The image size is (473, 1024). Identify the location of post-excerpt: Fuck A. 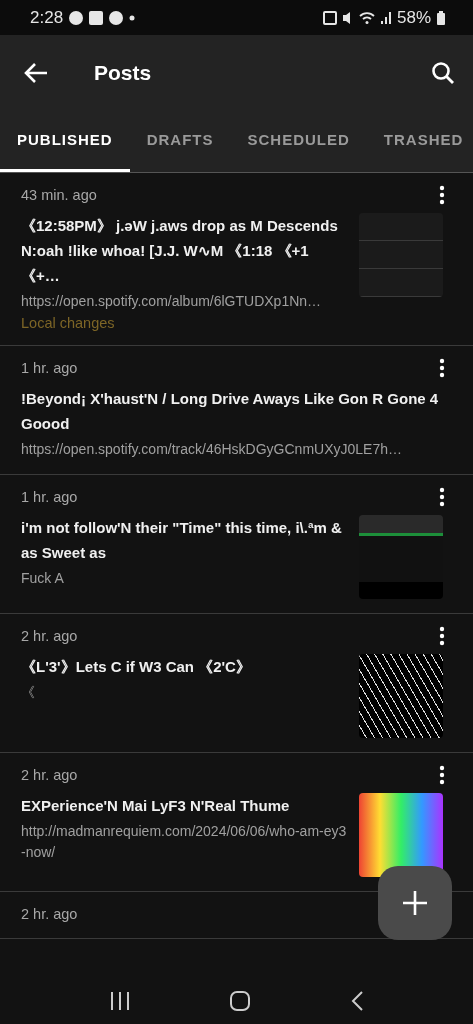
(43, 578).